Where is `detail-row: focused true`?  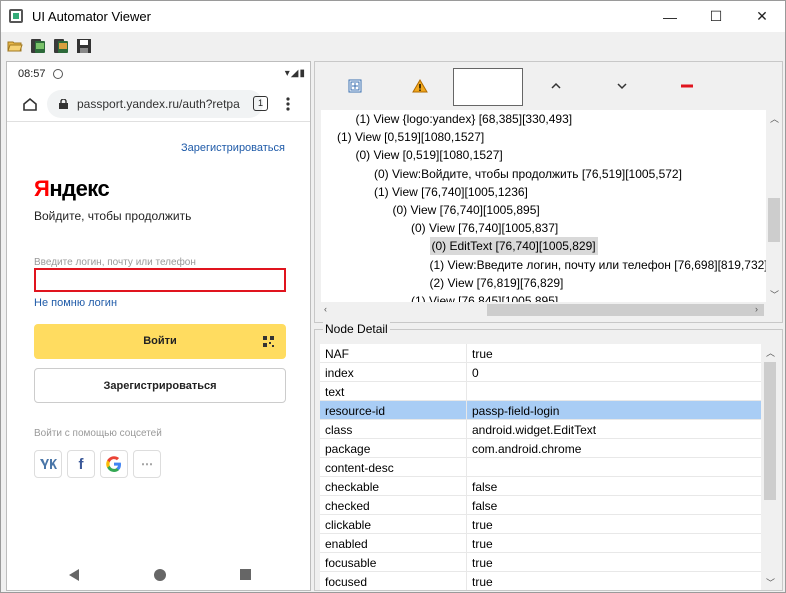 detail-row: focused true is located at coordinates (540, 581).